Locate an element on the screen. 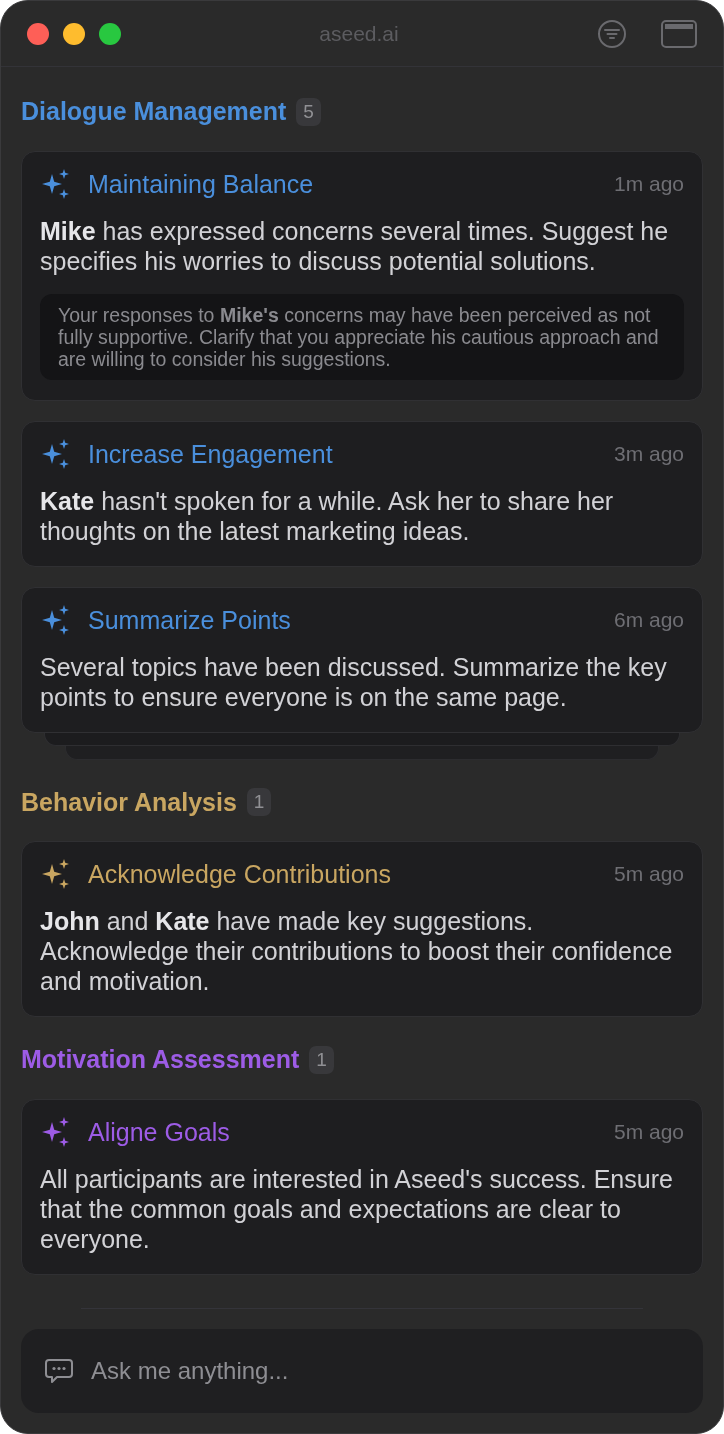 Image resolution: width=724 pixels, height=1434 pixels. close-button is located at coordinates (38, 33).